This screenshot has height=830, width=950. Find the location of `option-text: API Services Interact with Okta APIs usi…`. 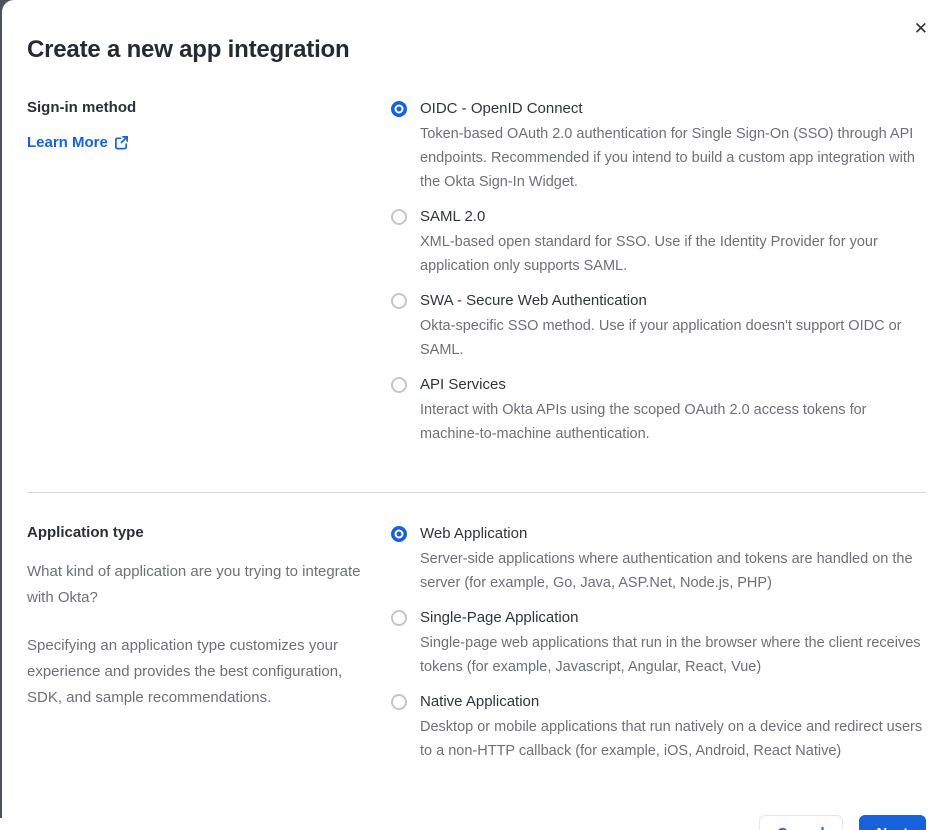

option-text: API Services Interact with Okta APIs usi… is located at coordinates (673, 410).